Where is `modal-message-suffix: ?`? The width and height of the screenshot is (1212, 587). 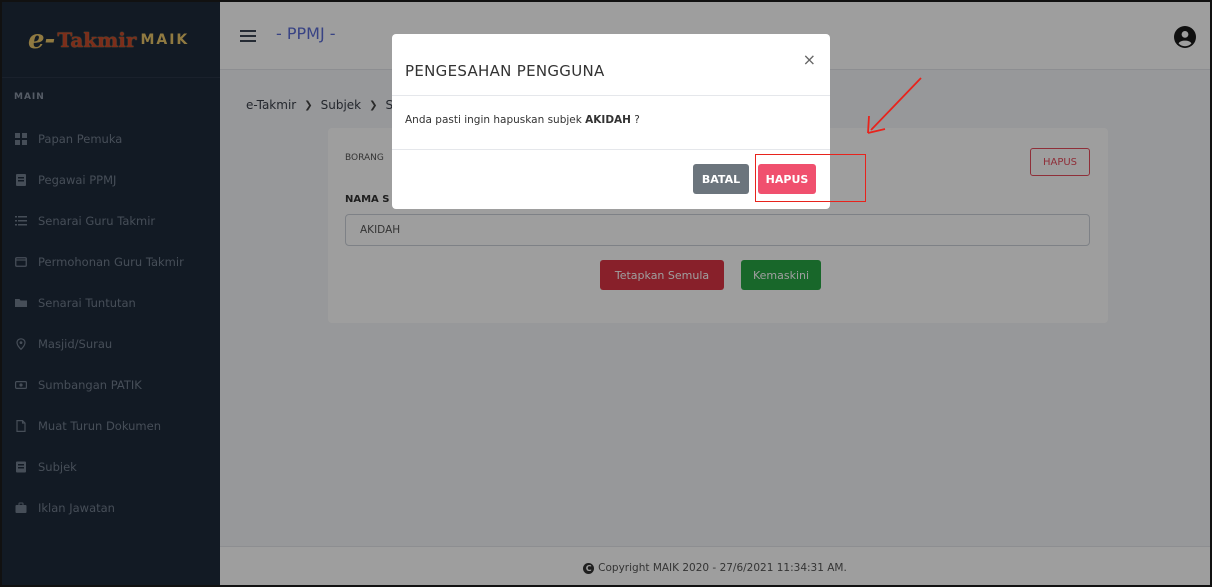 modal-message-suffix: ? is located at coordinates (635, 120).